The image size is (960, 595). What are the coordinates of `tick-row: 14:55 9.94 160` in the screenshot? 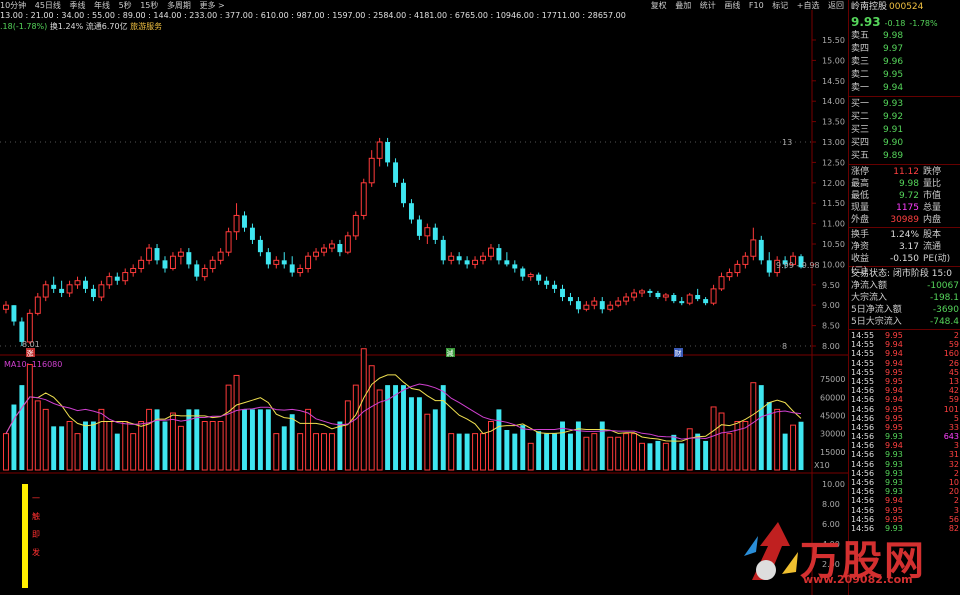 It's located at (904, 353).